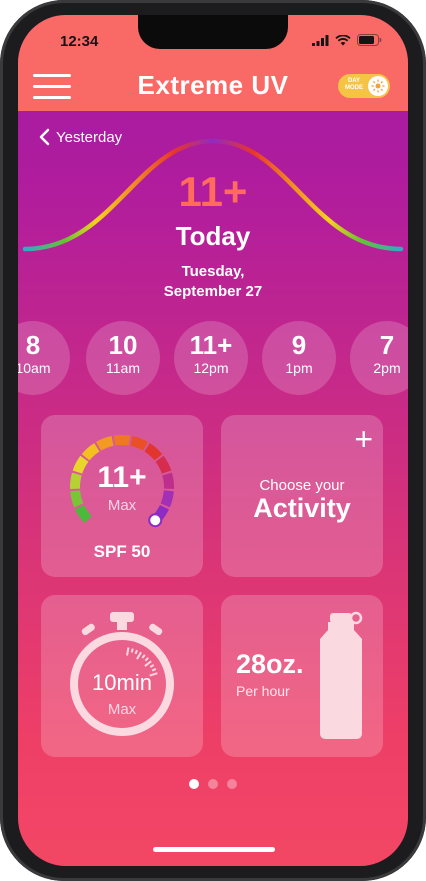 The image size is (426, 881). I want to click on water-amount: 28oz., so click(270, 664).